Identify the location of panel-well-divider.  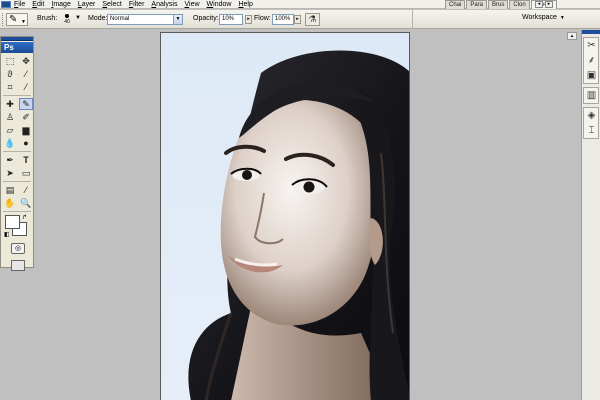
(412, 19).